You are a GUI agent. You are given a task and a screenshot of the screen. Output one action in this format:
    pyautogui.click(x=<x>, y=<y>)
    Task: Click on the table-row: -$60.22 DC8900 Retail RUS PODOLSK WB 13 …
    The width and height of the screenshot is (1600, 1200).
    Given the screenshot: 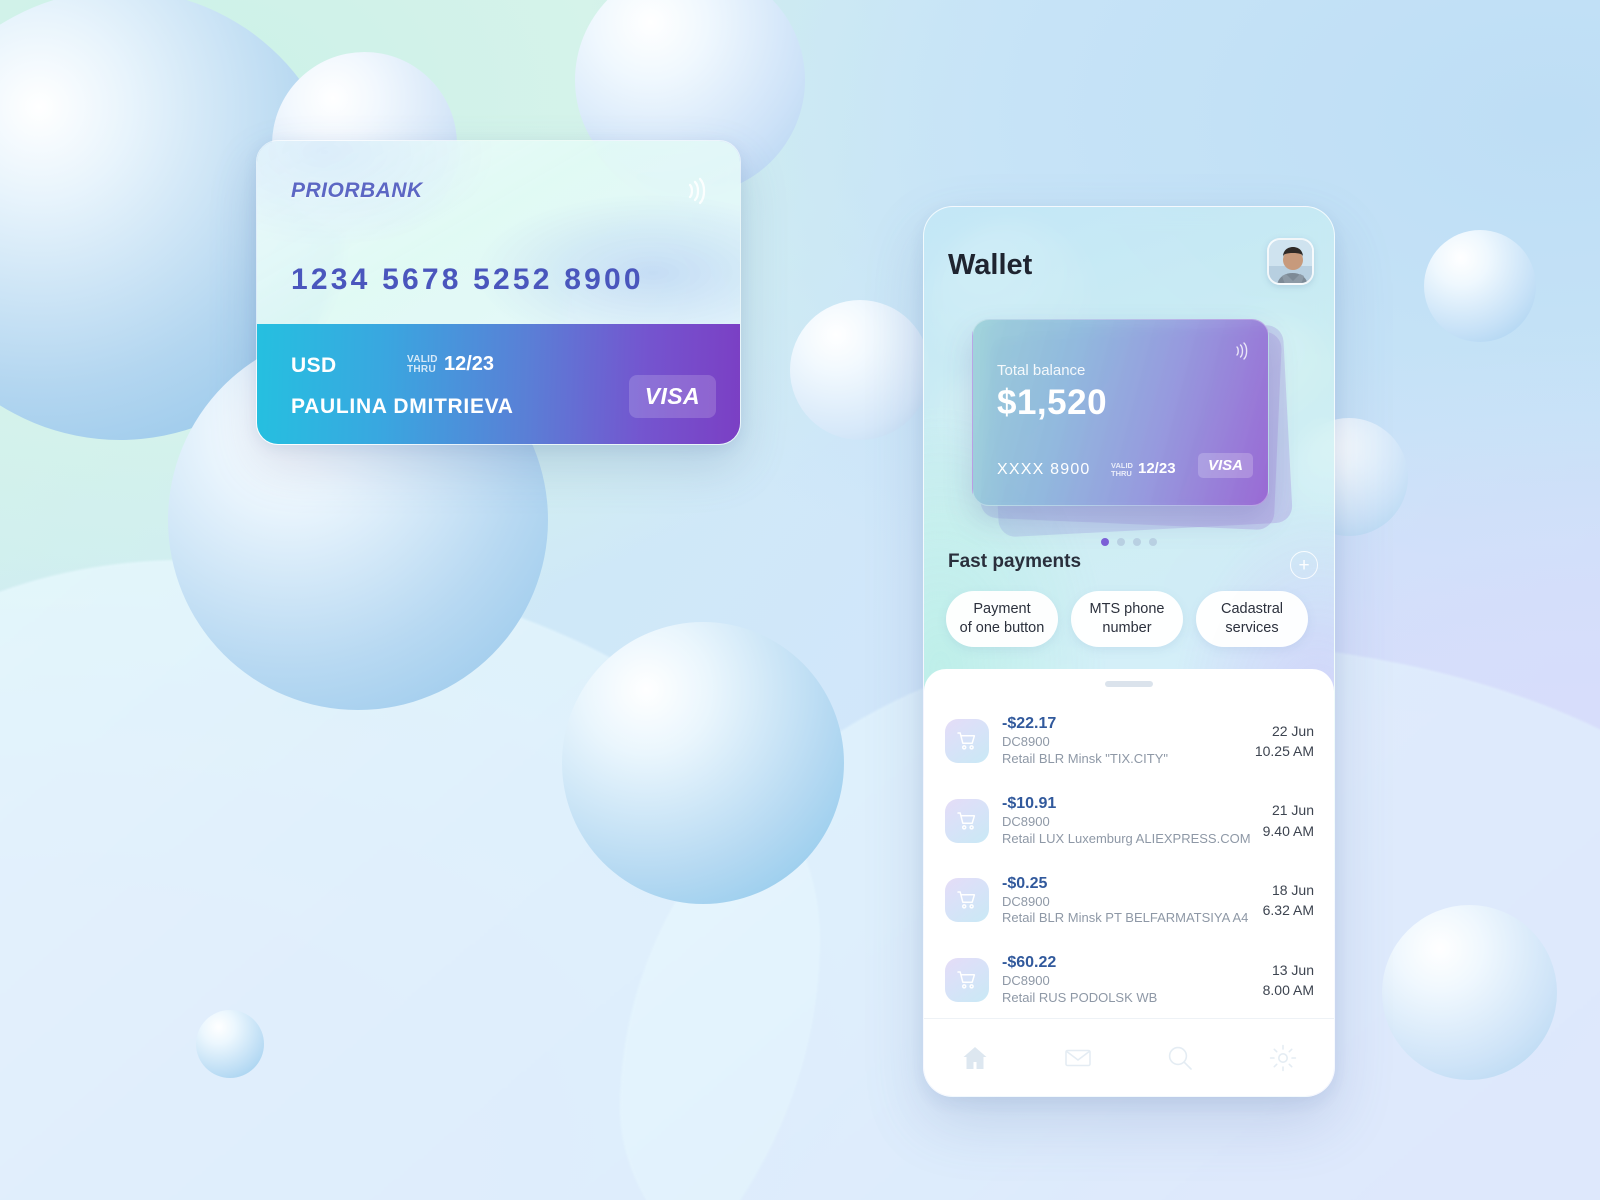 What is the action you would take?
    pyautogui.click(x=1129, y=980)
    